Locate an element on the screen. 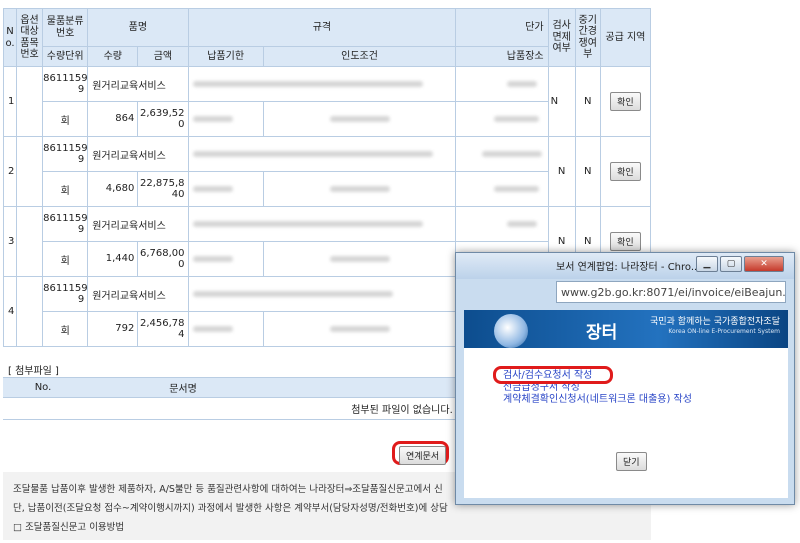 This screenshot has height=543, width=800. header-amount: 금액 is located at coordinates (163, 56).